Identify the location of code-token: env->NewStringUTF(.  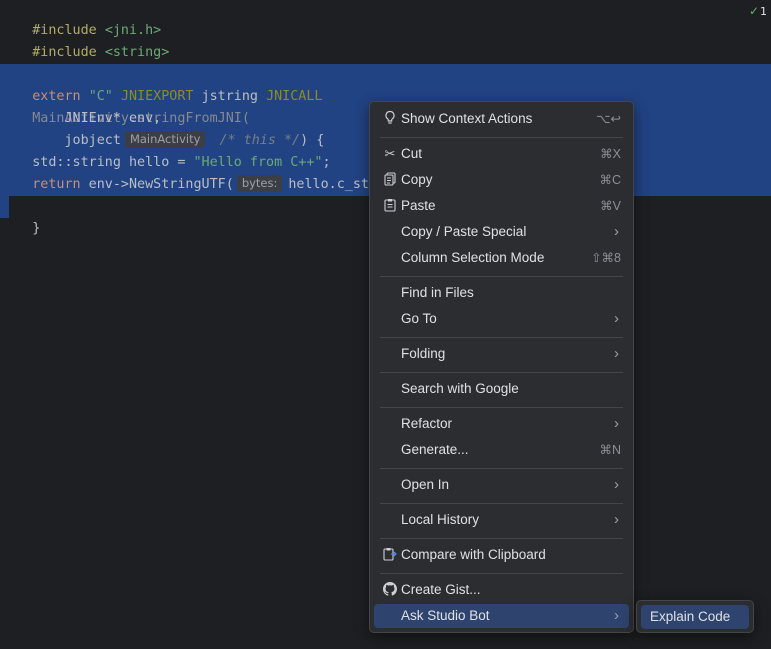
(157, 184).